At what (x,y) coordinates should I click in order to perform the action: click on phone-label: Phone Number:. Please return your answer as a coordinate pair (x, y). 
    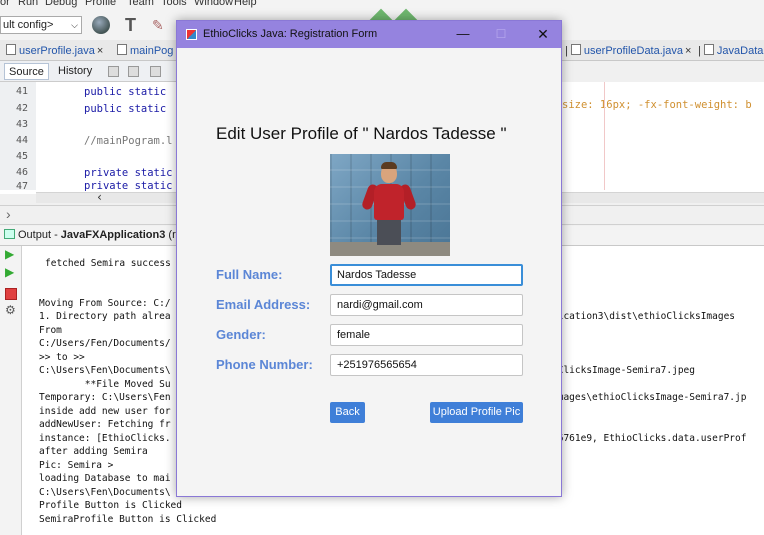
    Looking at the image, I should click on (264, 364).